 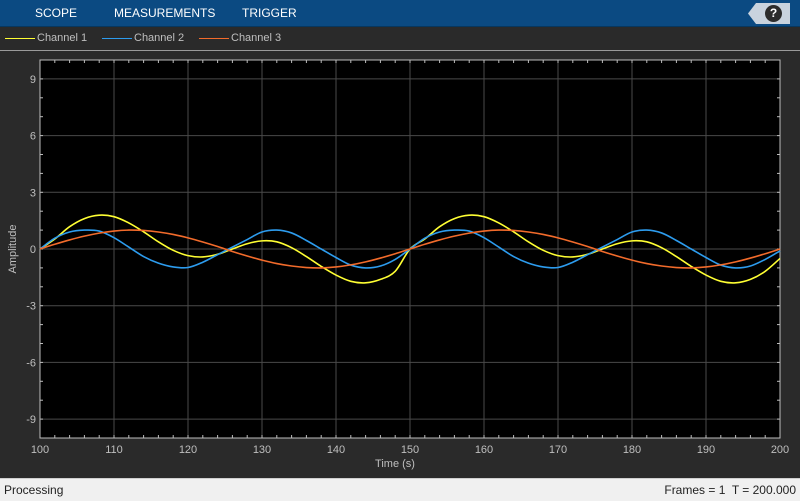 I want to click on x-axis-label: Time (s), so click(x=395, y=464).